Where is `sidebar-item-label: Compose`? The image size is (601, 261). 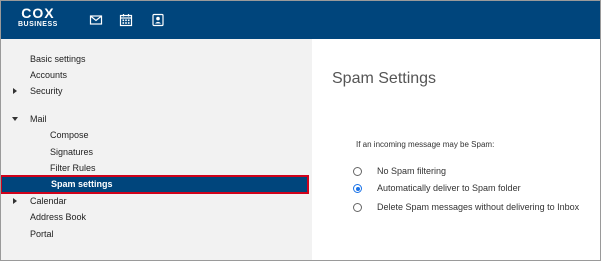
sidebar-item-label: Compose is located at coordinates (69, 135).